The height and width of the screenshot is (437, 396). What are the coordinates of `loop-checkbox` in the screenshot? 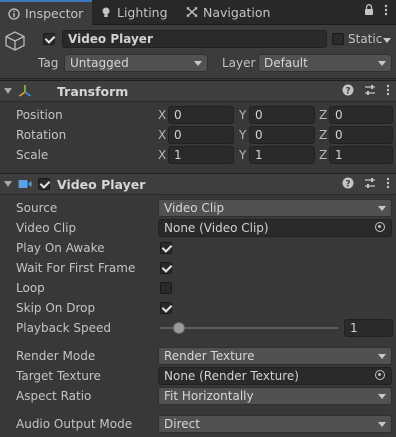 It's located at (166, 288).